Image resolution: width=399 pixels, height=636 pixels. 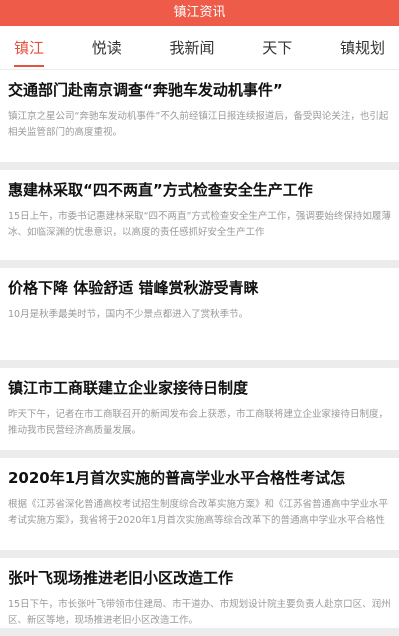 I want to click on news-title: 张叶飞现场推进老旧小区改造工作, so click(x=121, y=578).